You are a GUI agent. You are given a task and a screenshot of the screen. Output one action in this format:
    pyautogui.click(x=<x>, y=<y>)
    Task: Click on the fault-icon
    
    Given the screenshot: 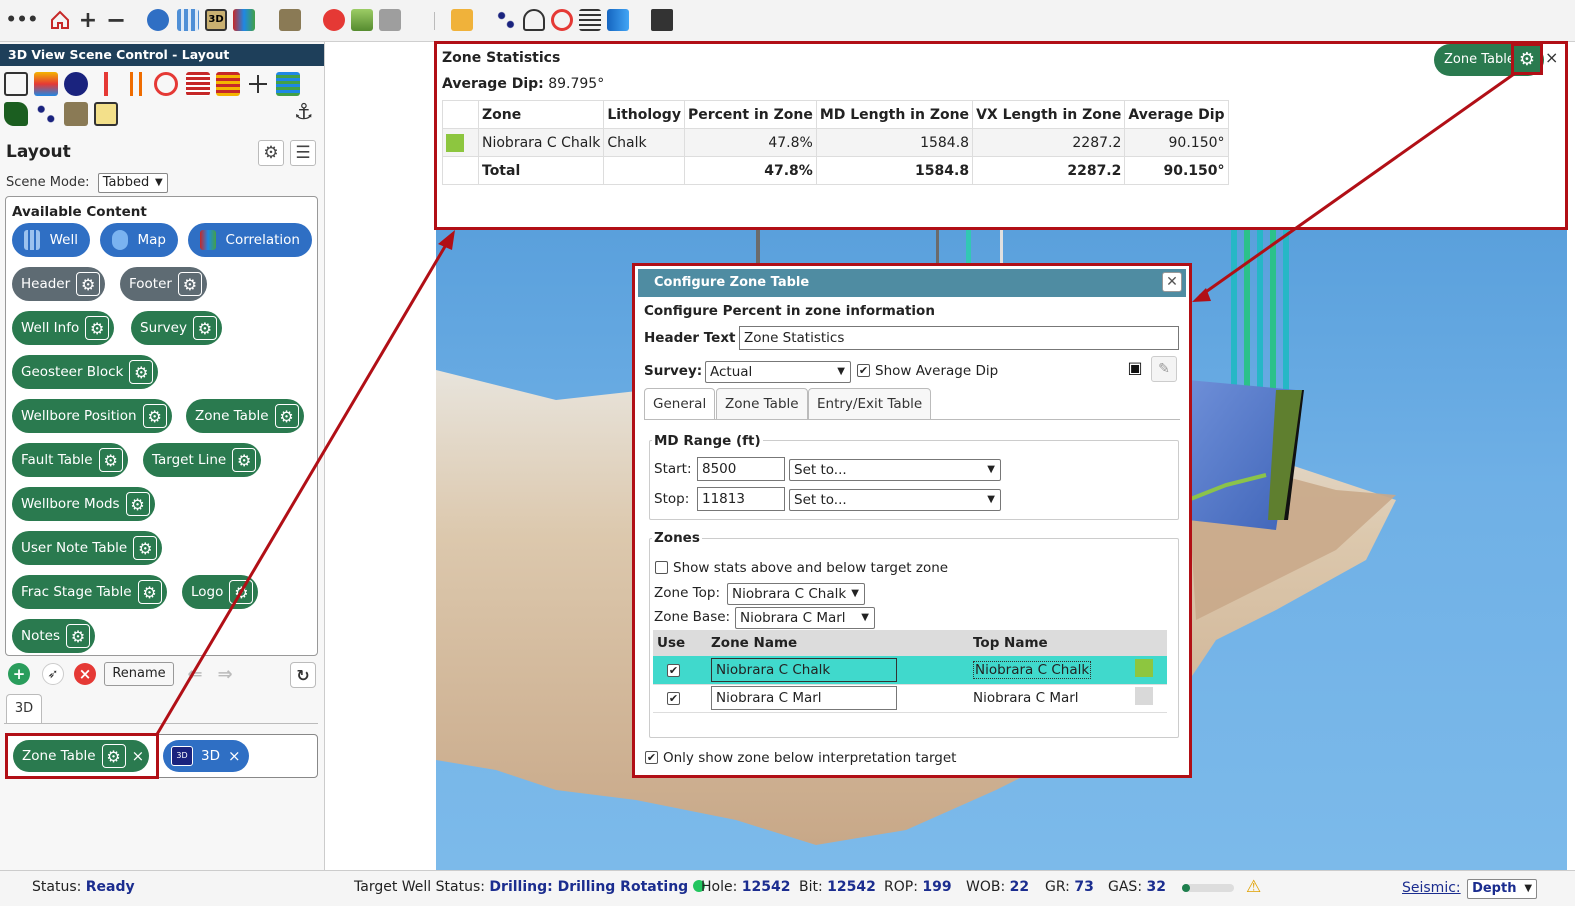 What is the action you would take?
    pyautogui.click(x=136, y=84)
    